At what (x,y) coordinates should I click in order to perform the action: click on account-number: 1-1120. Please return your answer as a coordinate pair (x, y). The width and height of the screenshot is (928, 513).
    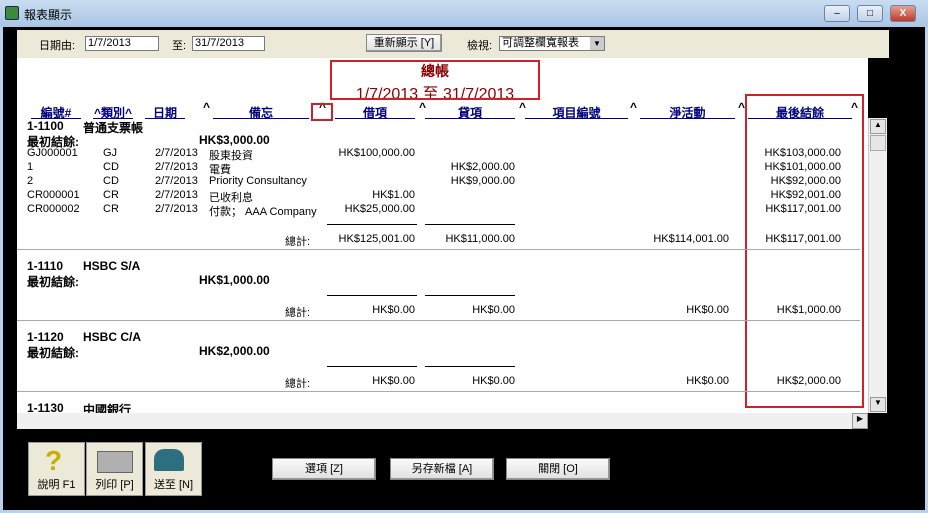
    Looking at the image, I should click on (45, 337).